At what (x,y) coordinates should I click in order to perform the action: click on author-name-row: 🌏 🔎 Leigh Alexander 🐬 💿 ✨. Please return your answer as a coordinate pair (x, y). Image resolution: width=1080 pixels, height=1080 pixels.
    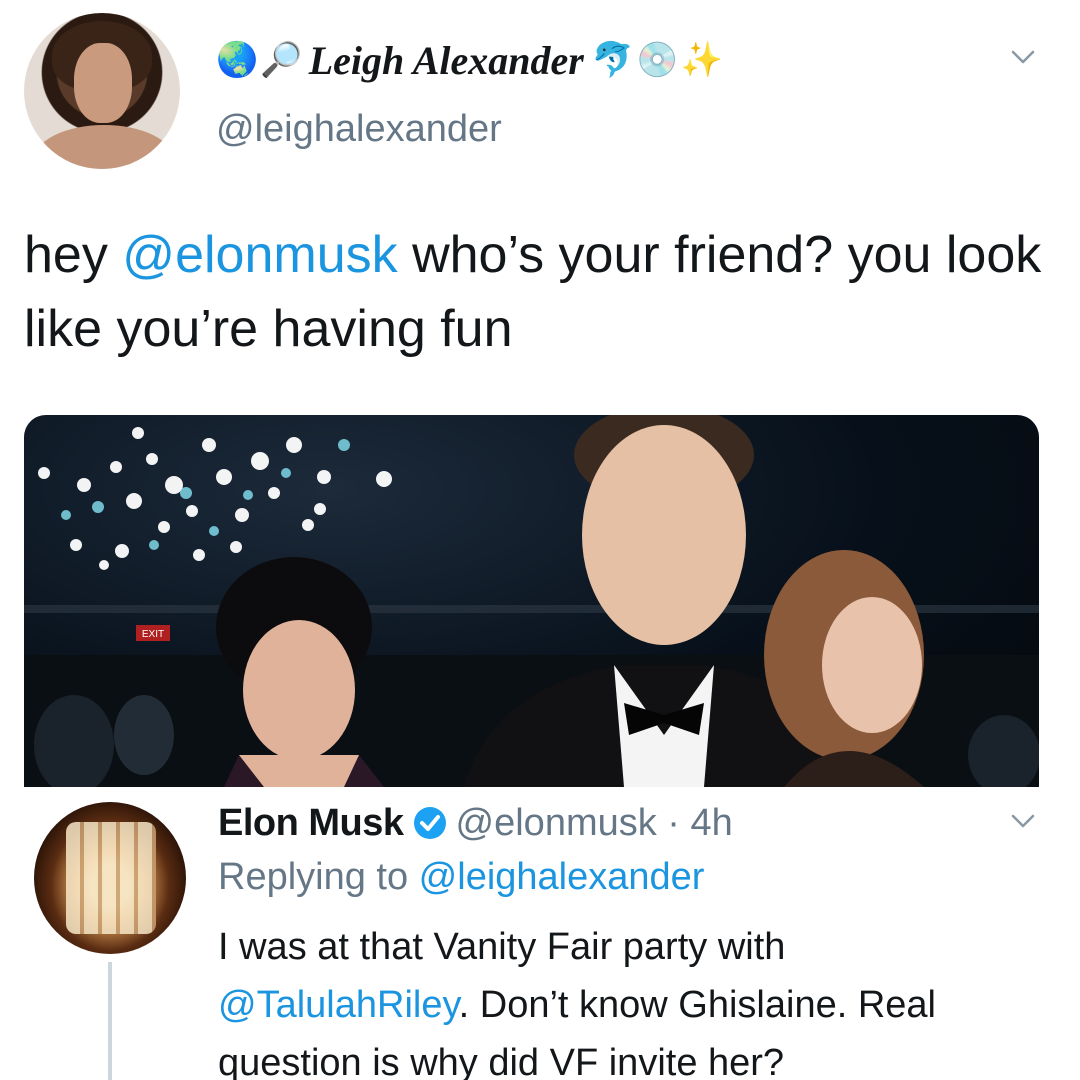
    Looking at the image, I should click on (470, 60).